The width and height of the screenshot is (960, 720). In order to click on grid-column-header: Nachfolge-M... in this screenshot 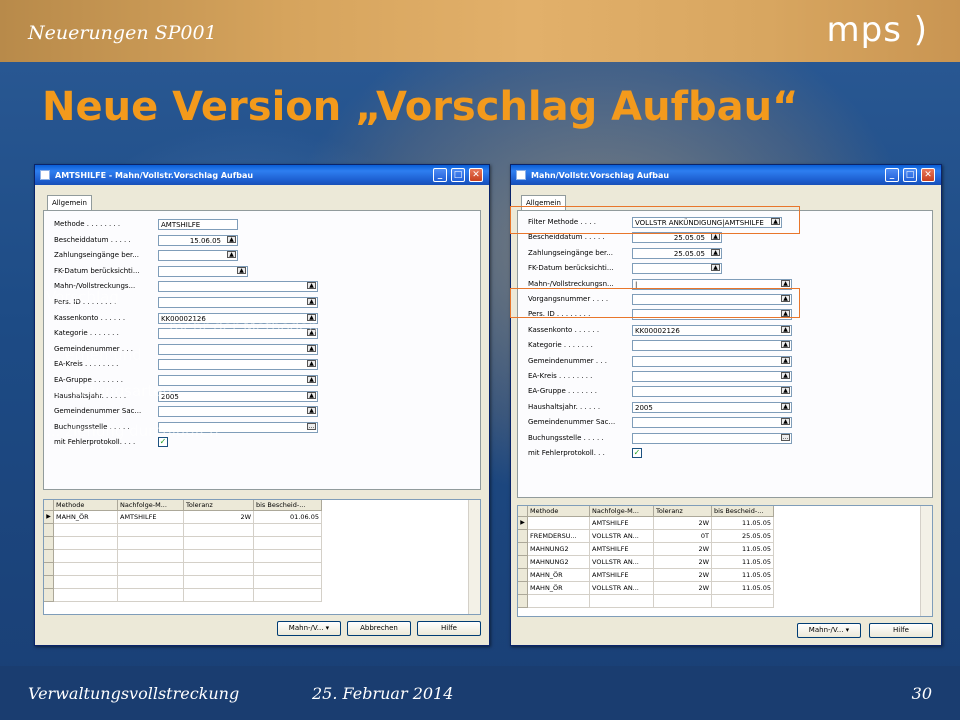, I will do `click(622, 511)`.